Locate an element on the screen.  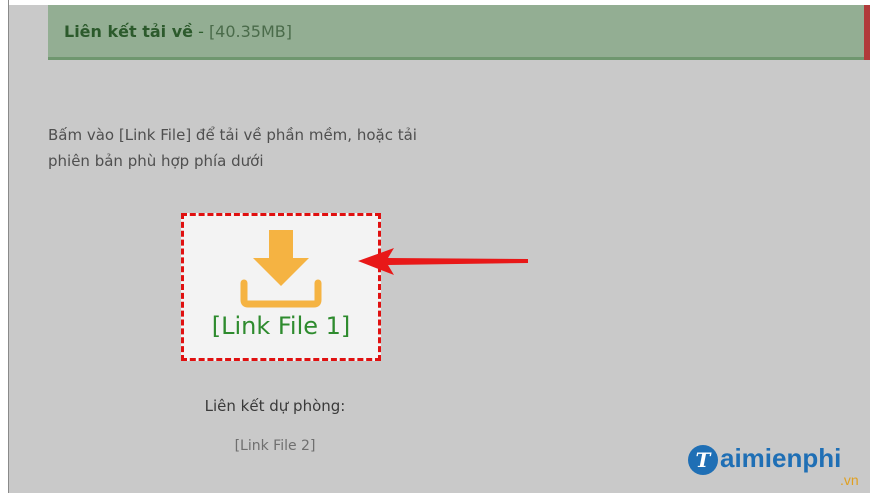
download-link-box: [Link File 1] is located at coordinates (281, 287).